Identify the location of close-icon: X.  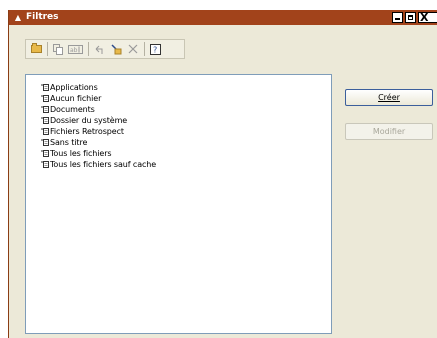
(424, 17).